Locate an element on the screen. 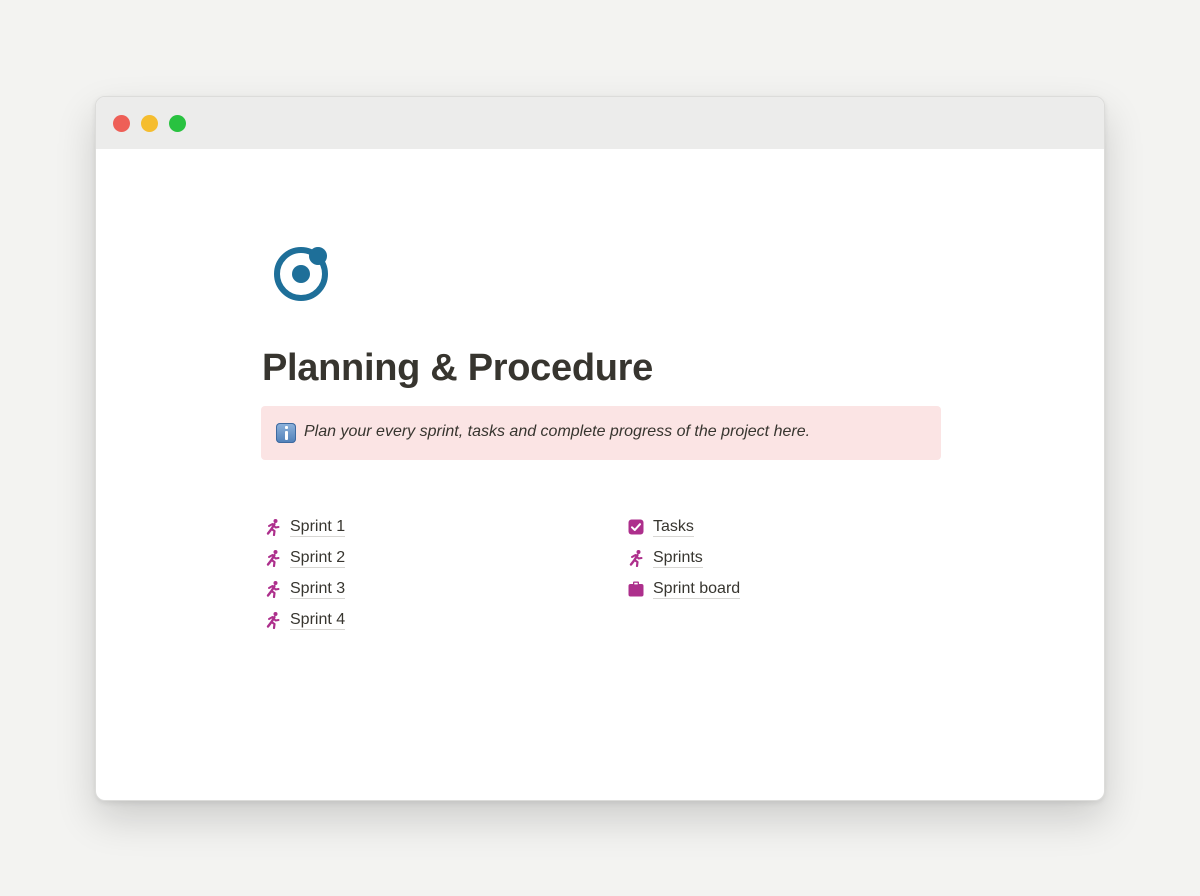 Image resolution: width=1200 pixels, height=896 pixels. sprint-links-column: Sprint 1 Sprint 2 Sprint 3 Sprint 4 is located at coordinates (305, 573).